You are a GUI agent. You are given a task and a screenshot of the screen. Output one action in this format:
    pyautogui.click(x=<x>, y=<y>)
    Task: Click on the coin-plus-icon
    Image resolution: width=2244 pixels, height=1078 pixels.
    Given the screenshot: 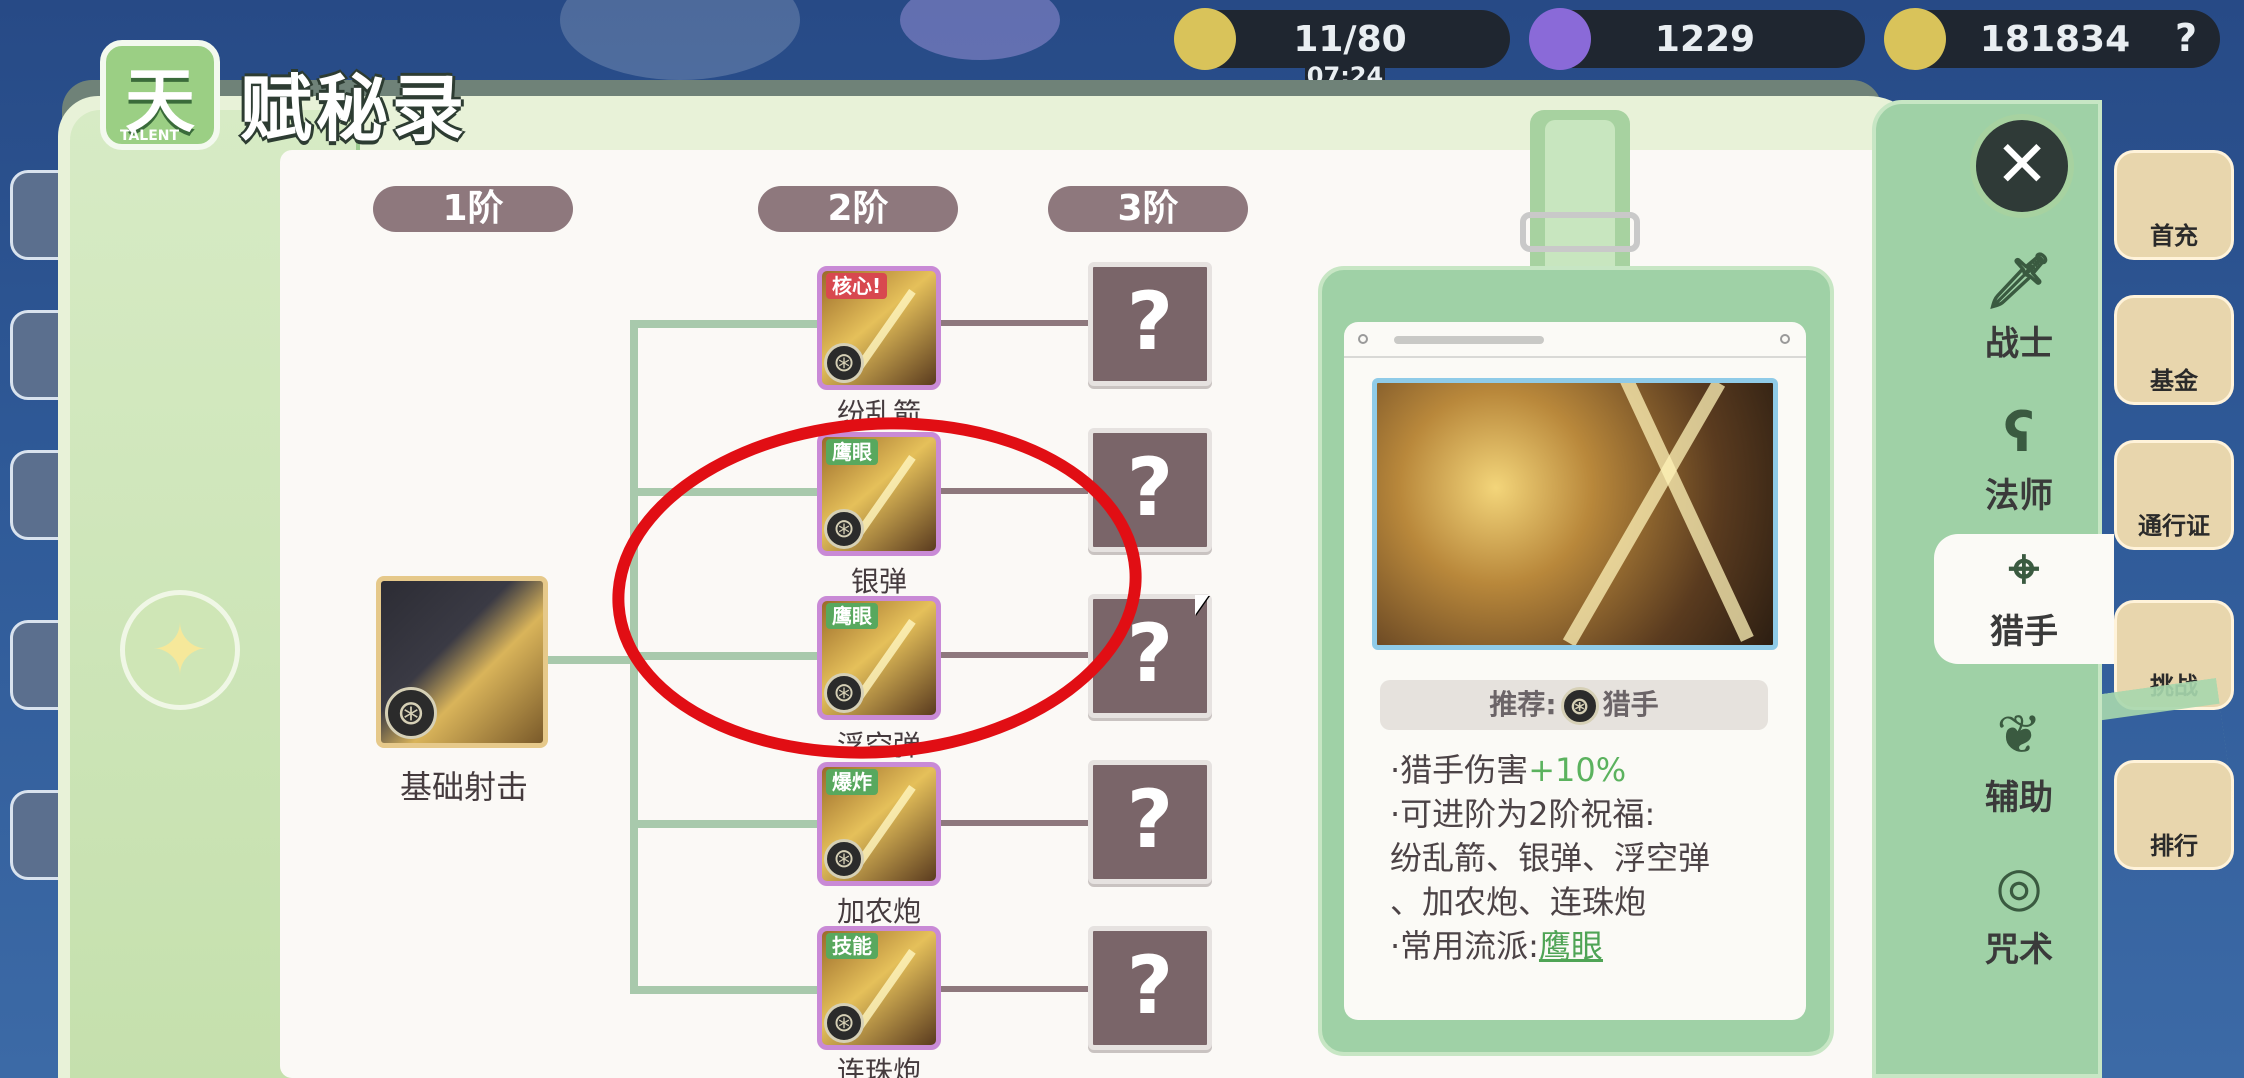 What is the action you would take?
    pyautogui.click(x=1915, y=39)
    